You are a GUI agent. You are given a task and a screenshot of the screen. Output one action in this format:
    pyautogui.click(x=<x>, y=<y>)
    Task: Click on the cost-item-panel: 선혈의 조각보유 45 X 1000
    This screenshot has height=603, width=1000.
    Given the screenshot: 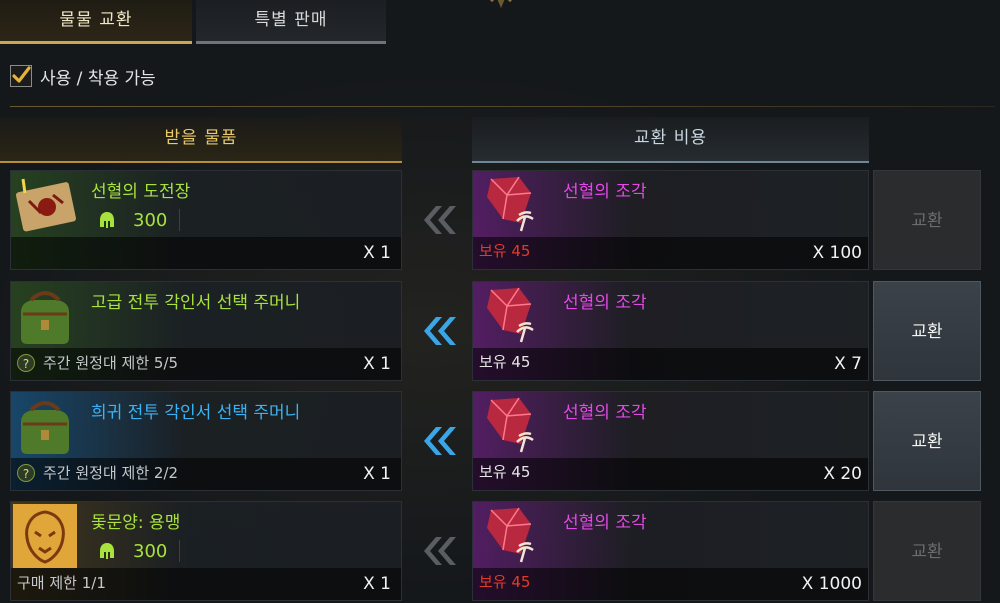 What is the action you would take?
    pyautogui.click(x=670, y=551)
    